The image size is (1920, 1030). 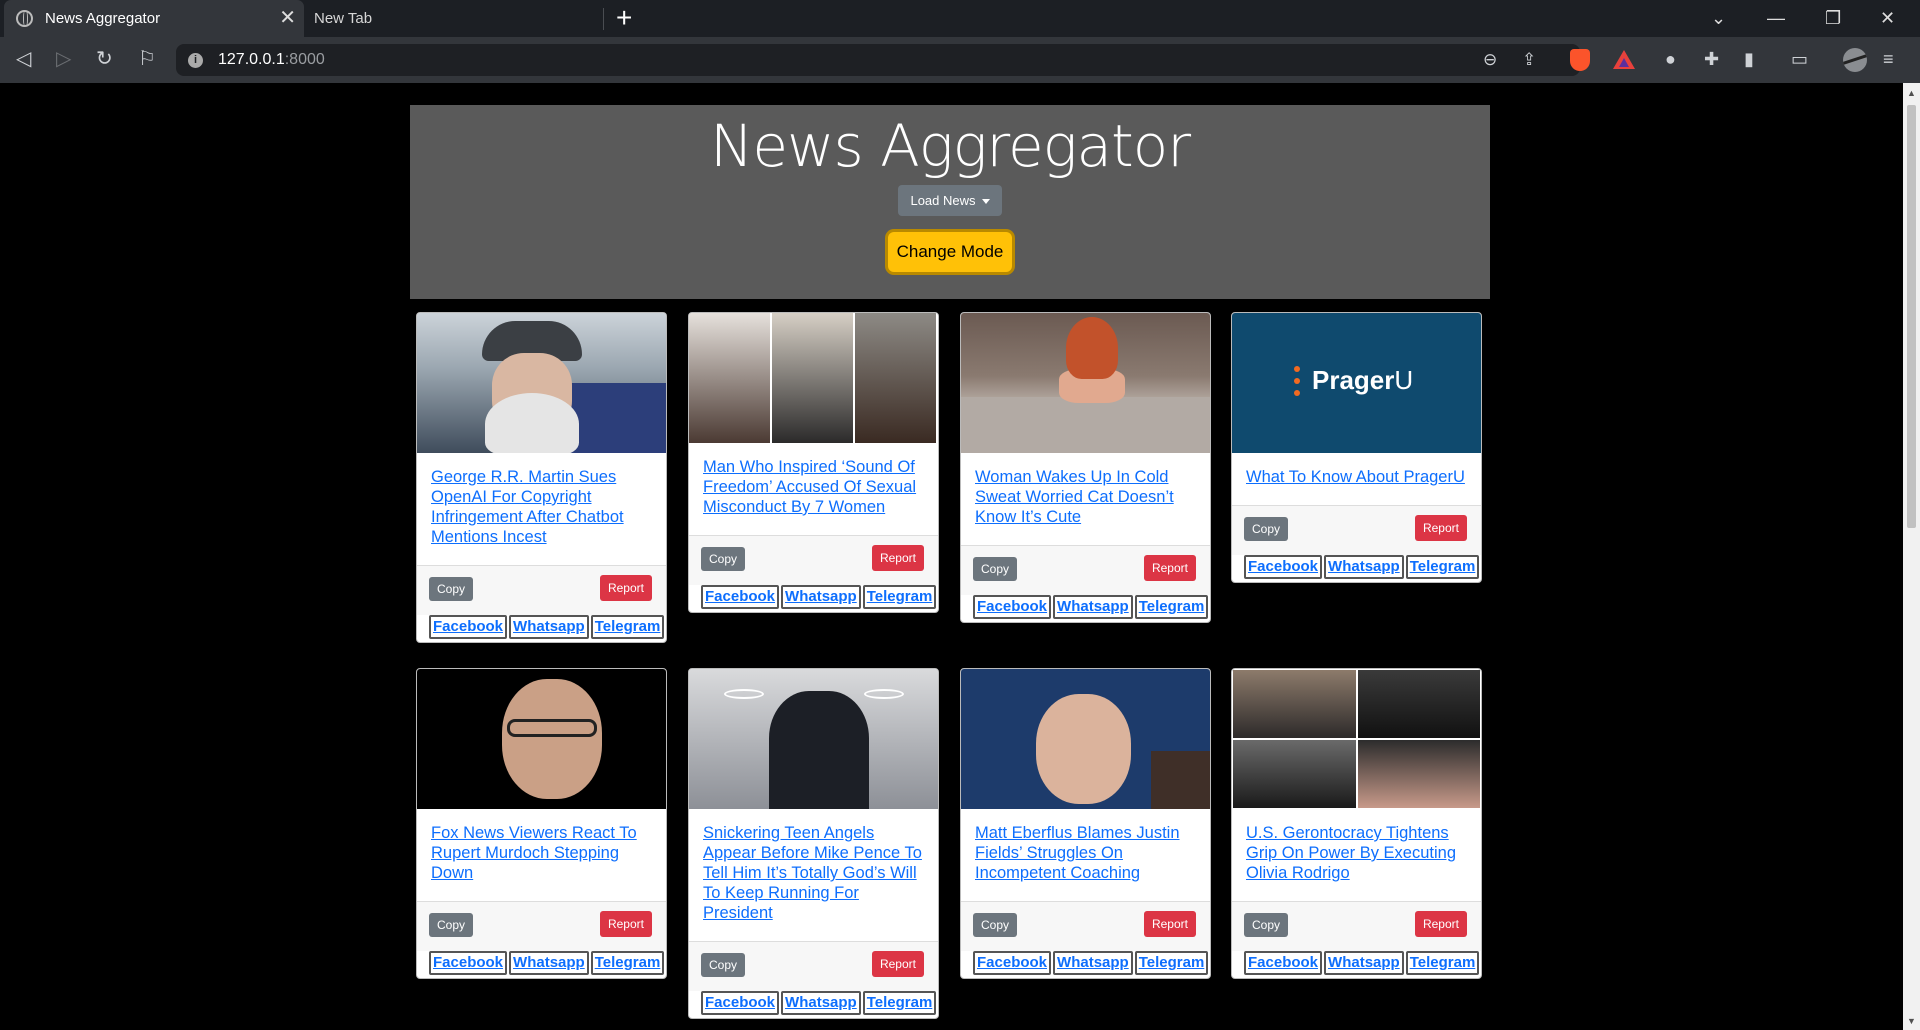 What do you see at coordinates (1356, 470) in the screenshot?
I see `article-title-link: What To Know About PragerU` at bounding box center [1356, 470].